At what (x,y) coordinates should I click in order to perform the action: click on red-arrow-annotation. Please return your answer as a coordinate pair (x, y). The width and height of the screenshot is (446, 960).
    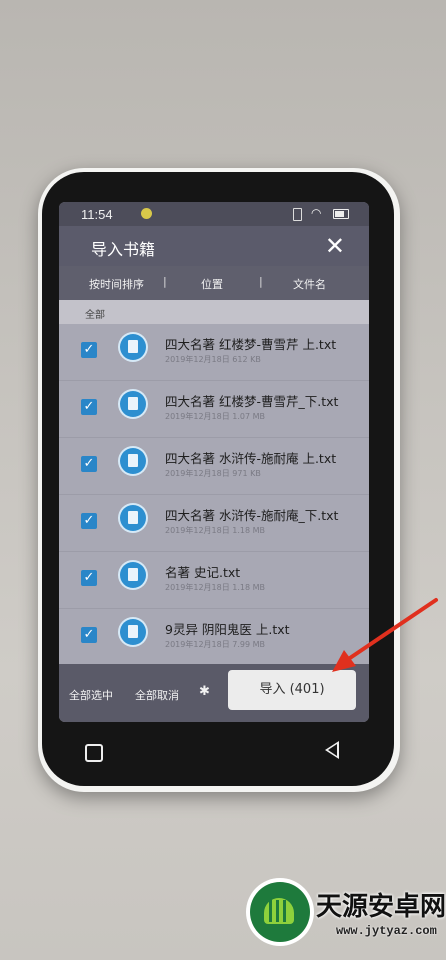
    Looking at the image, I should click on (385, 635).